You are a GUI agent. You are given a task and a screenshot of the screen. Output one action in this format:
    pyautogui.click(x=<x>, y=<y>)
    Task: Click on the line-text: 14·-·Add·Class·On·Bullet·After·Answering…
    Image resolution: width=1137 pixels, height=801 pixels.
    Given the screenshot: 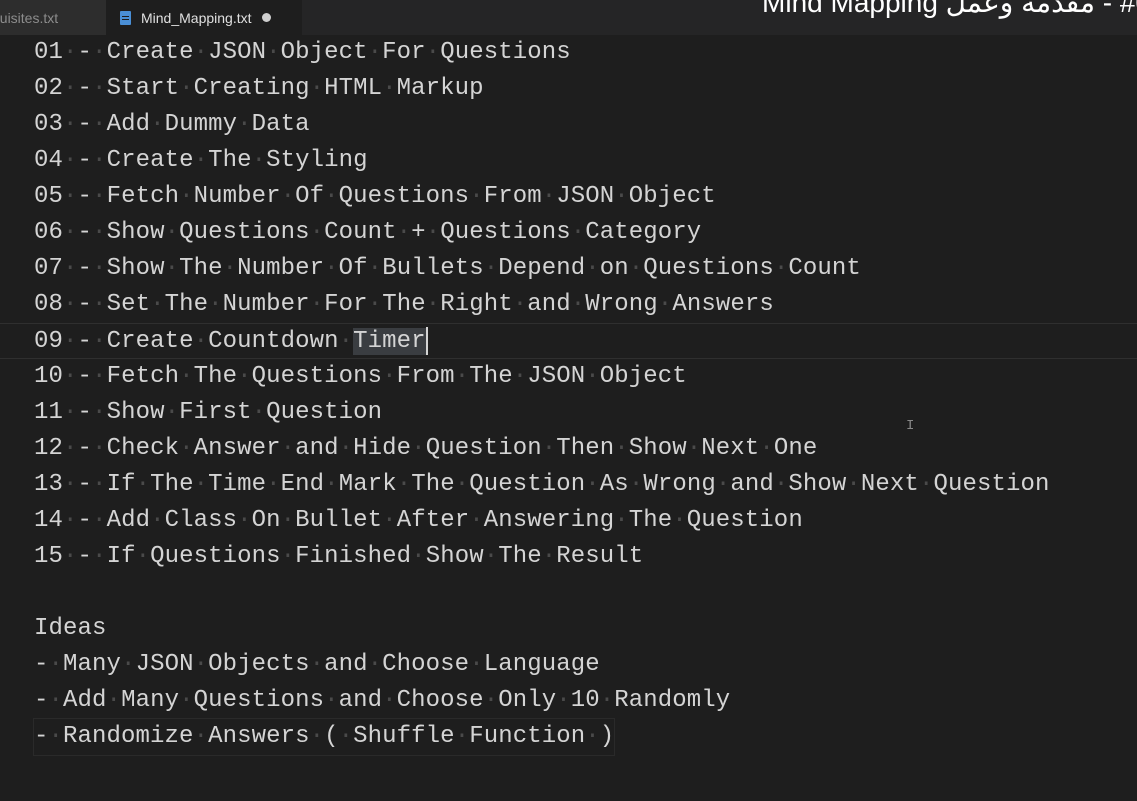 What is the action you would take?
    pyautogui.click(x=418, y=520)
    